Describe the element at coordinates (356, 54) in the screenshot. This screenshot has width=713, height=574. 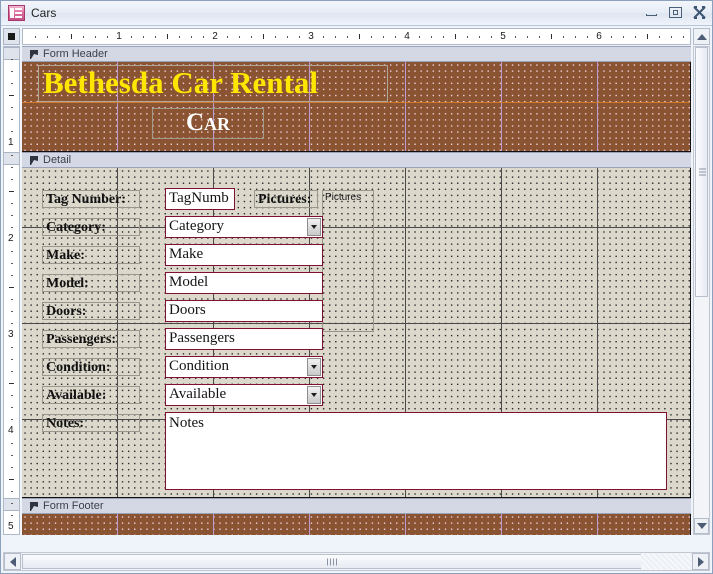
I see `section-bar-form-header: Form Header` at that location.